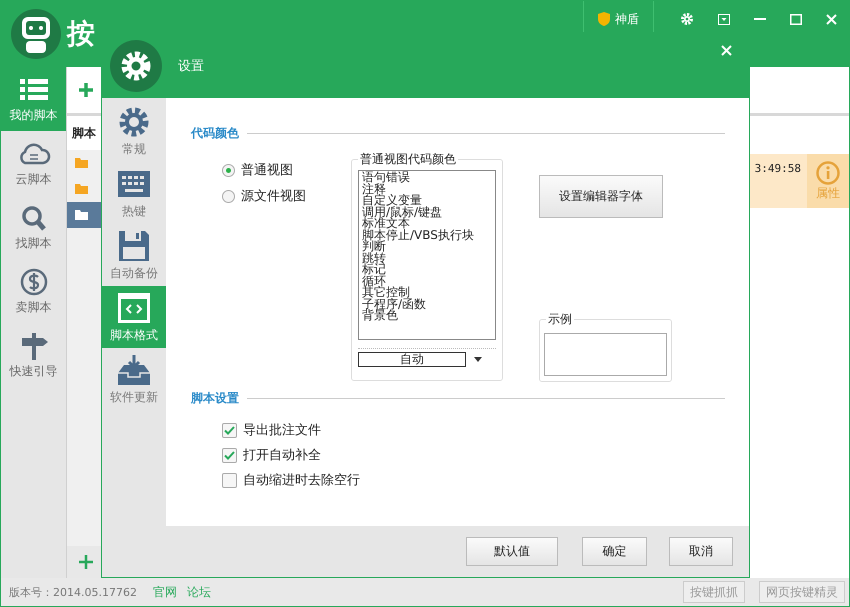 The height and width of the screenshot is (607, 850). I want to click on section-heading: 脚本设置, so click(215, 398).